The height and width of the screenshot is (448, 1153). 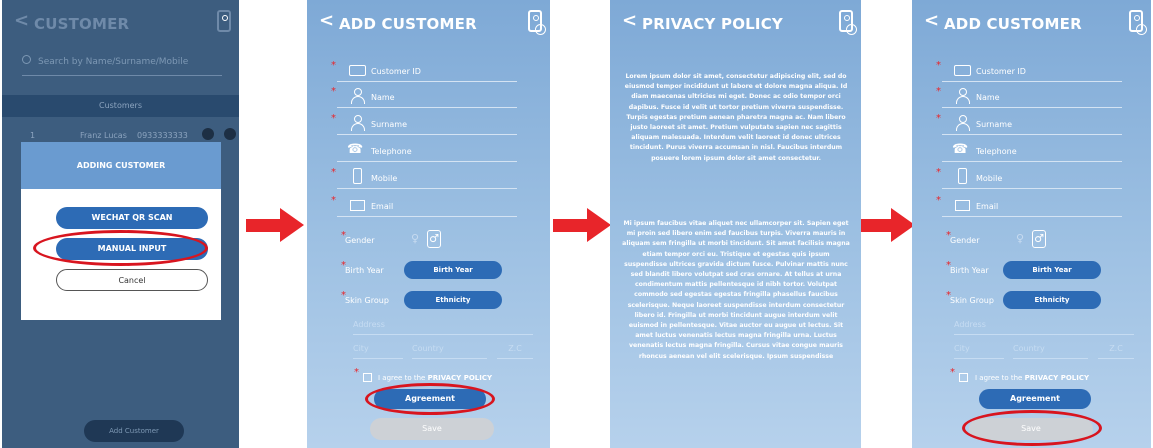 What do you see at coordinates (134, 431) in the screenshot?
I see `add-customer-button: Add Customer` at bounding box center [134, 431].